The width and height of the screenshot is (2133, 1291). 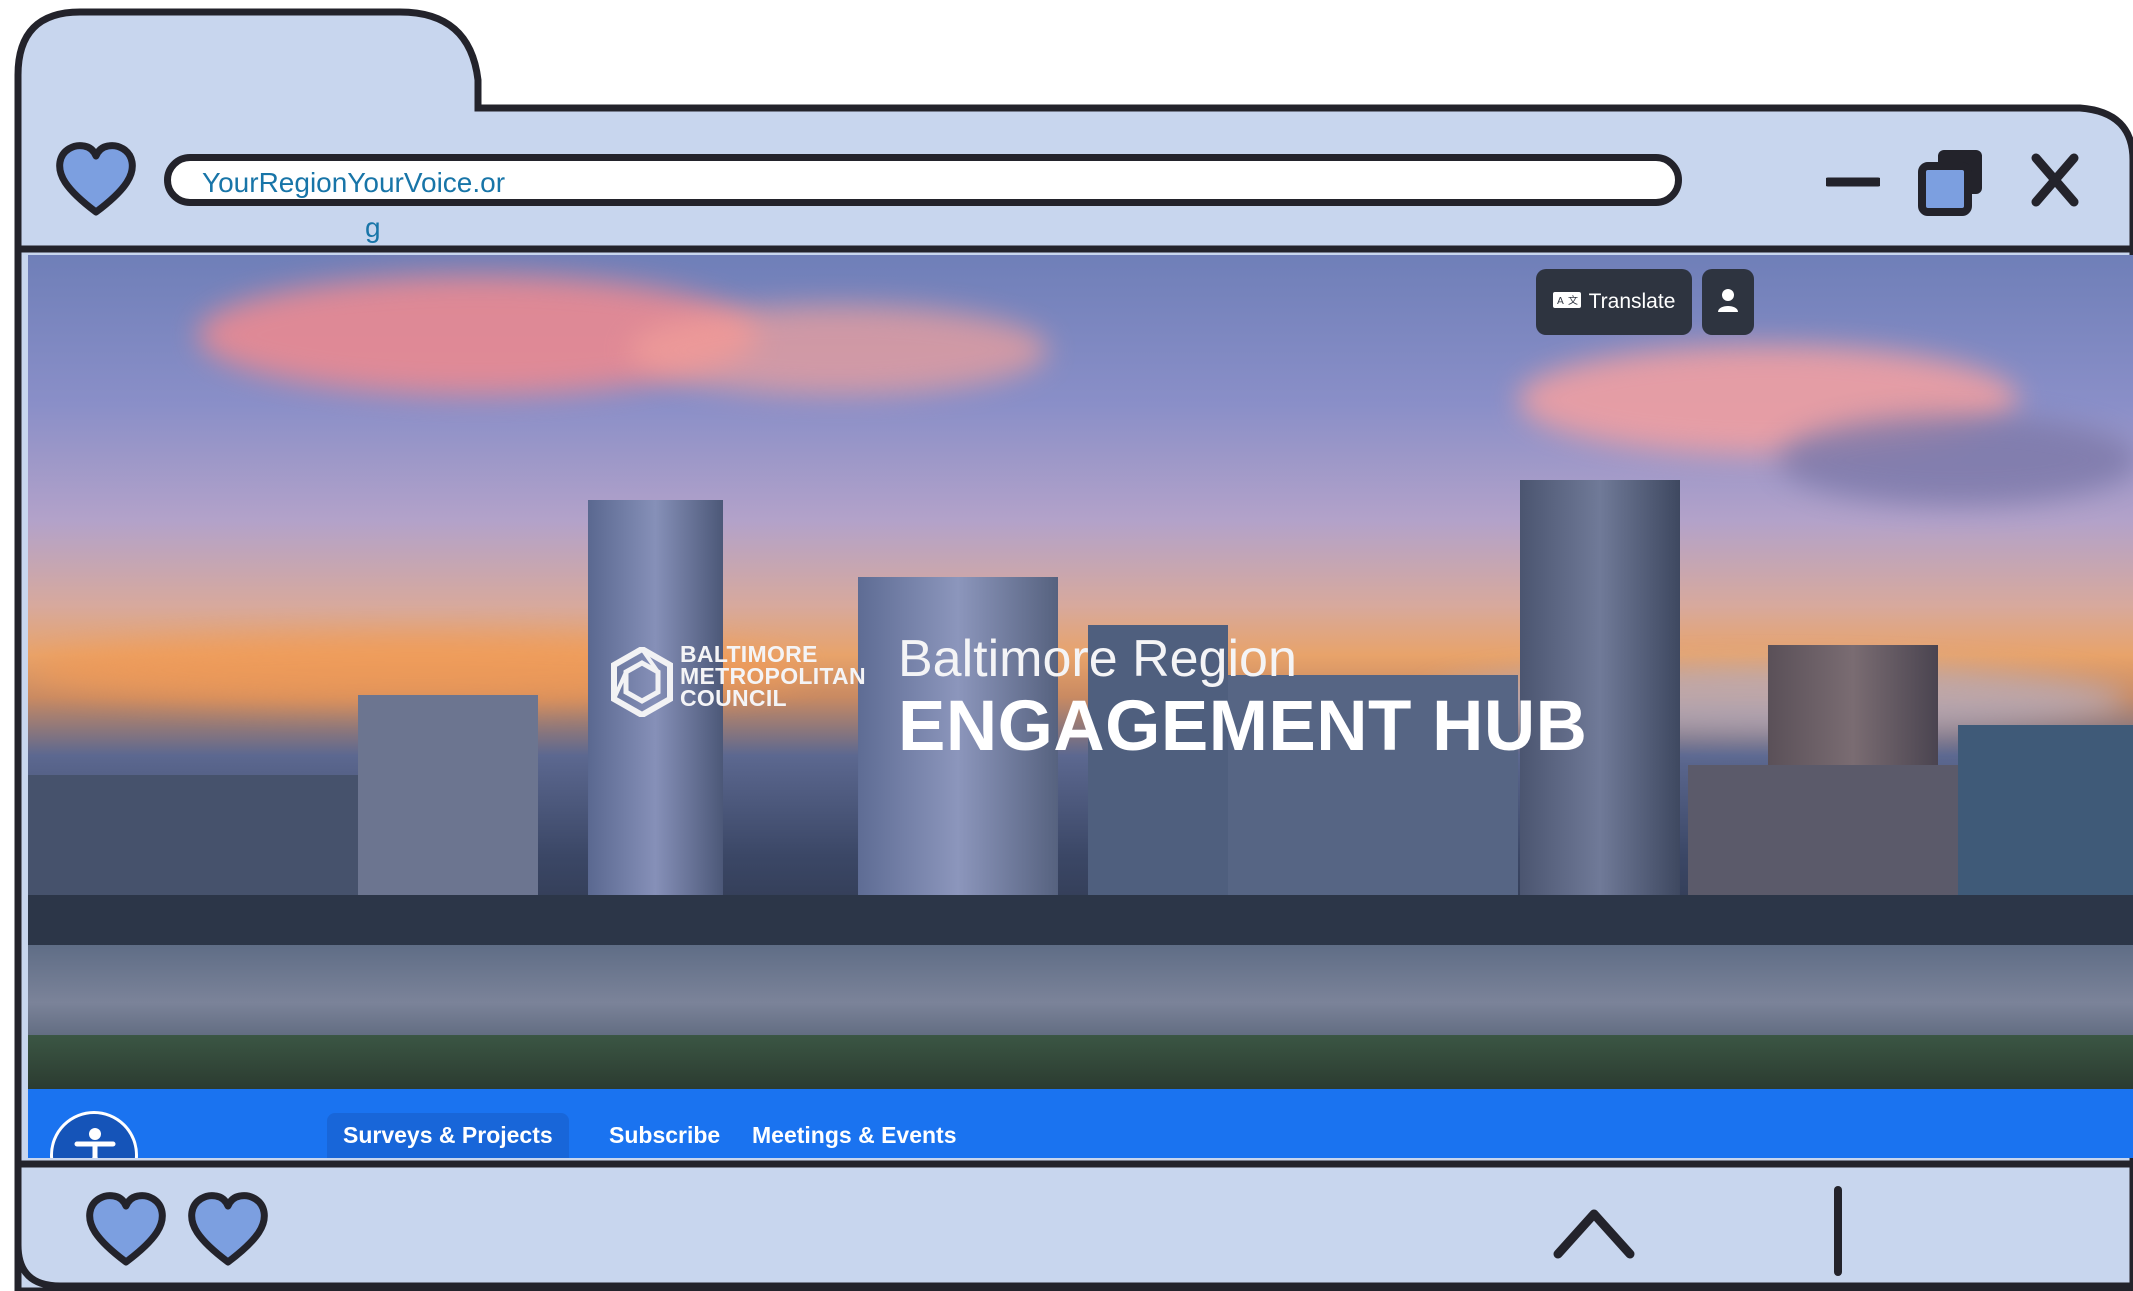 What do you see at coordinates (1560, 301) in the screenshot?
I see `svg-text: A` at bounding box center [1560, 301].